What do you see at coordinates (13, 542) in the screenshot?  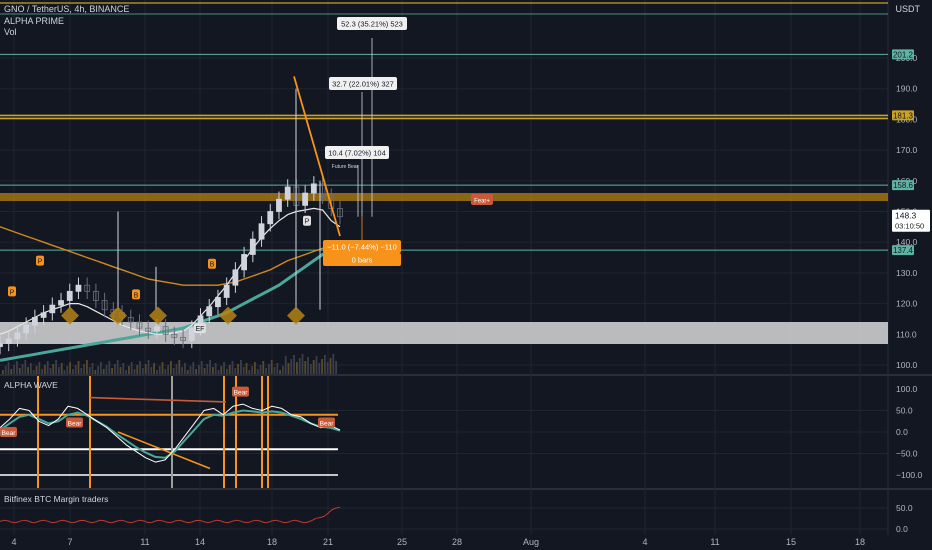 I see `x-tick-label: 4` at bounding box center [13, 542].